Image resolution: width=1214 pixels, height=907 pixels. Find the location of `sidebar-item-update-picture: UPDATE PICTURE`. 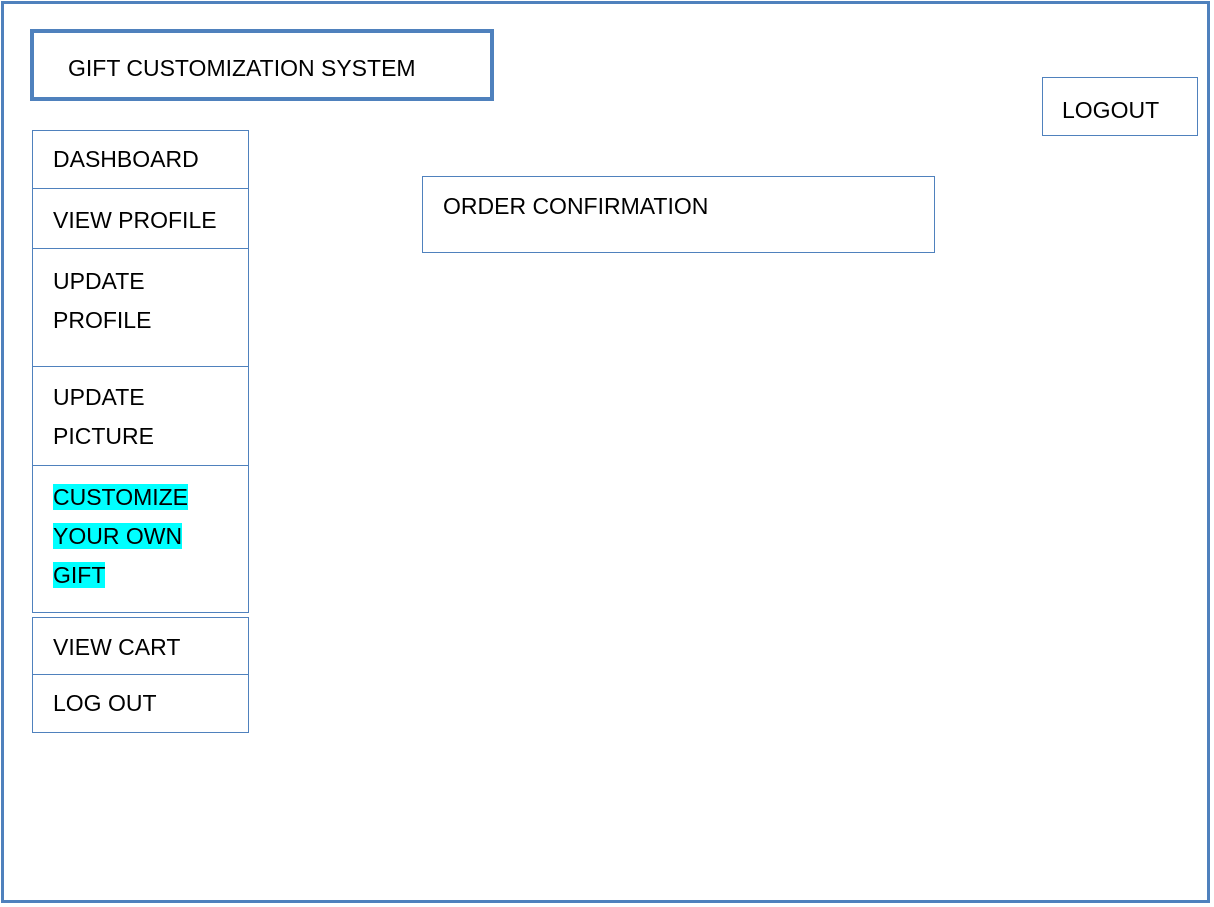

sidebar-item-update-picture: UPDATE PICTURE is located at coordinates (140, 416).